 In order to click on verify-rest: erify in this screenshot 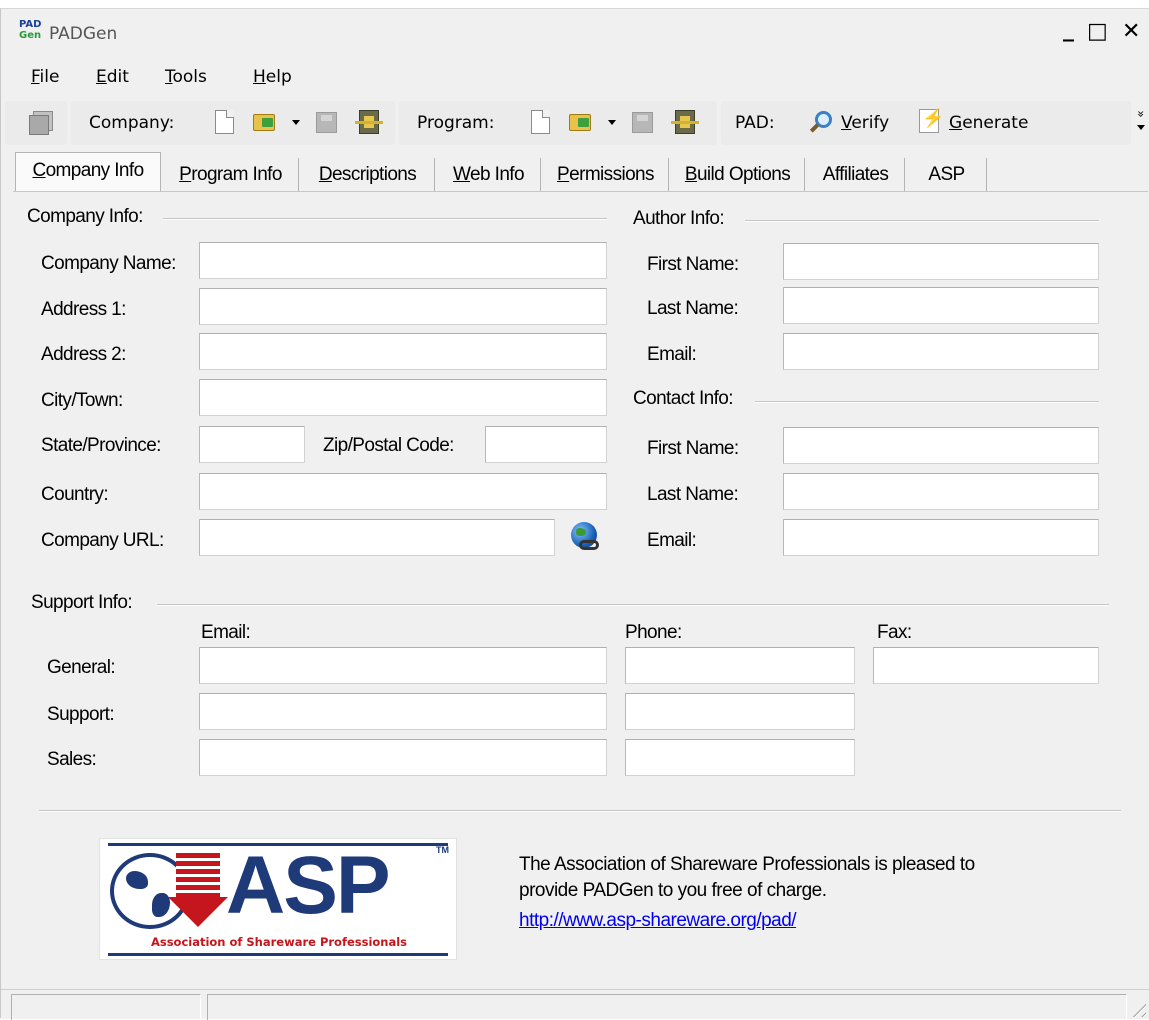, I will do `click(870, 123)`.